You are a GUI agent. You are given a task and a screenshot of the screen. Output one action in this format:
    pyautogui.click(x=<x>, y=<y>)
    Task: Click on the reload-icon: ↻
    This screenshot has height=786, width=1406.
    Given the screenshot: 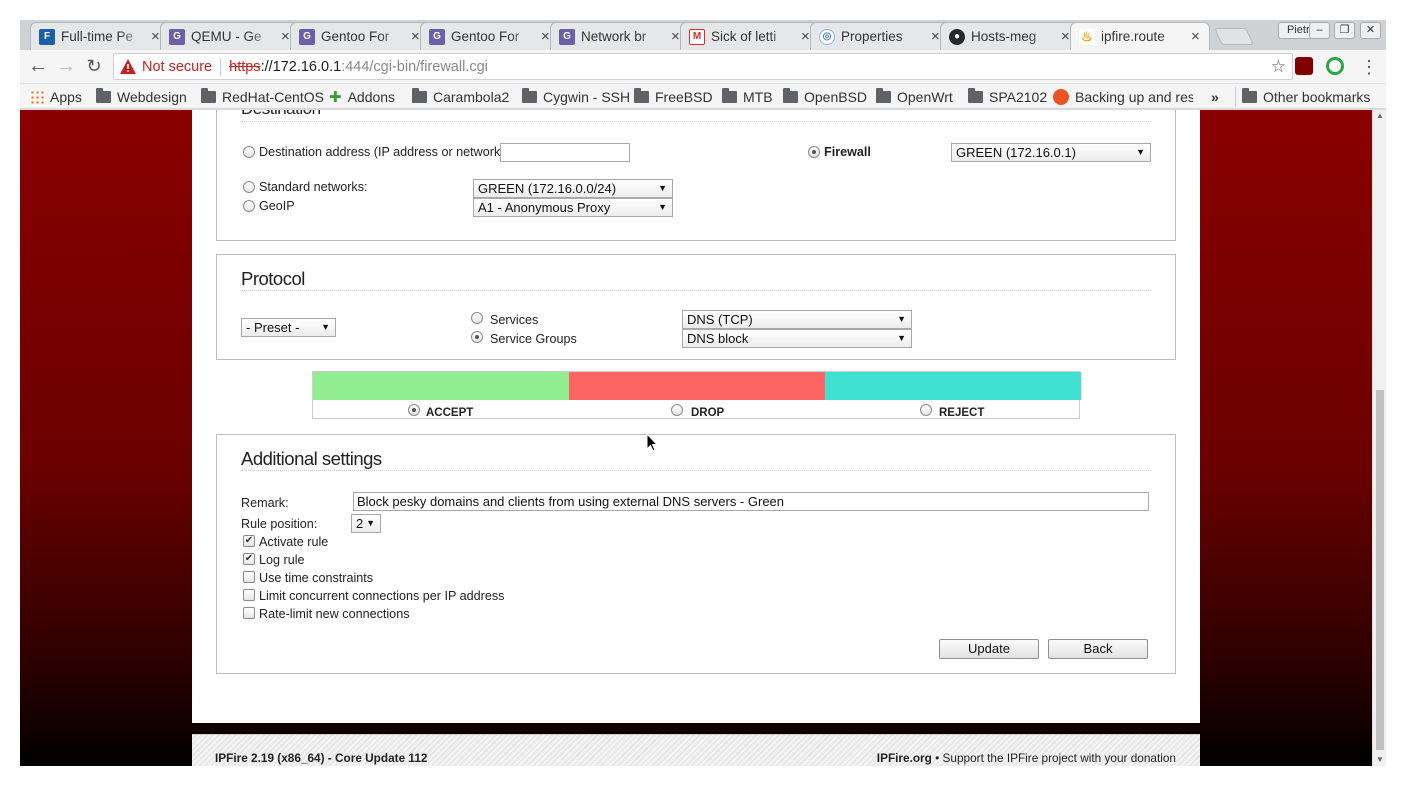 What is the action you would take?
    pyautogui.click(x=94, y=67)
    